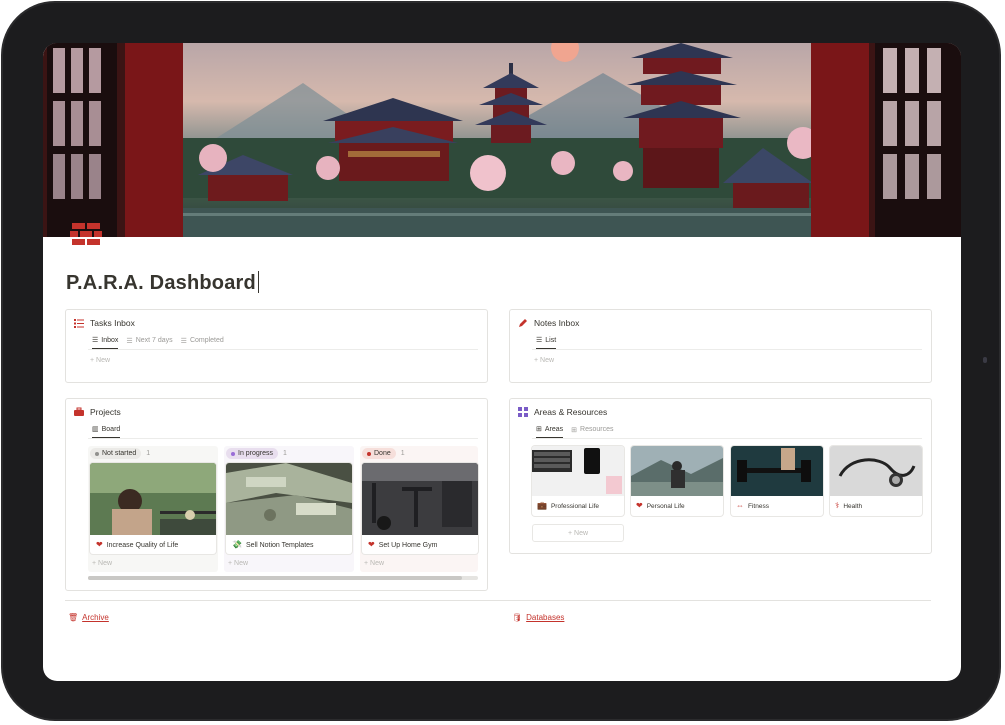  I want to click on grid-icon, so click(523, 412).